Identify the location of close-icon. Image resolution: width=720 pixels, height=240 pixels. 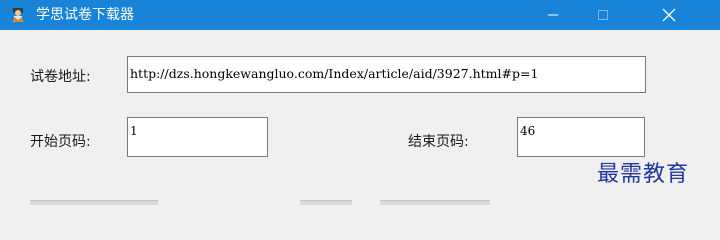
(669, 15).